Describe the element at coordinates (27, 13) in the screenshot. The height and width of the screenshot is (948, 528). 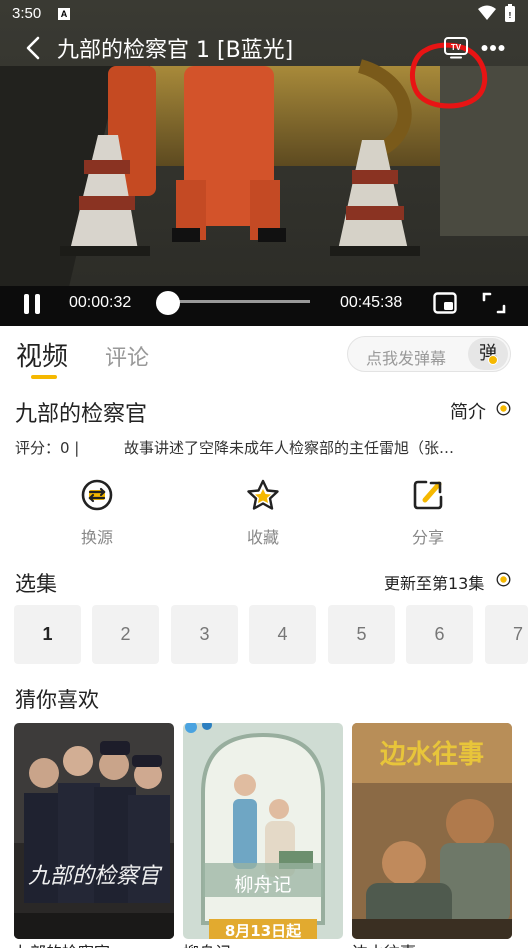
I see `status-time: 3:50` at that location.